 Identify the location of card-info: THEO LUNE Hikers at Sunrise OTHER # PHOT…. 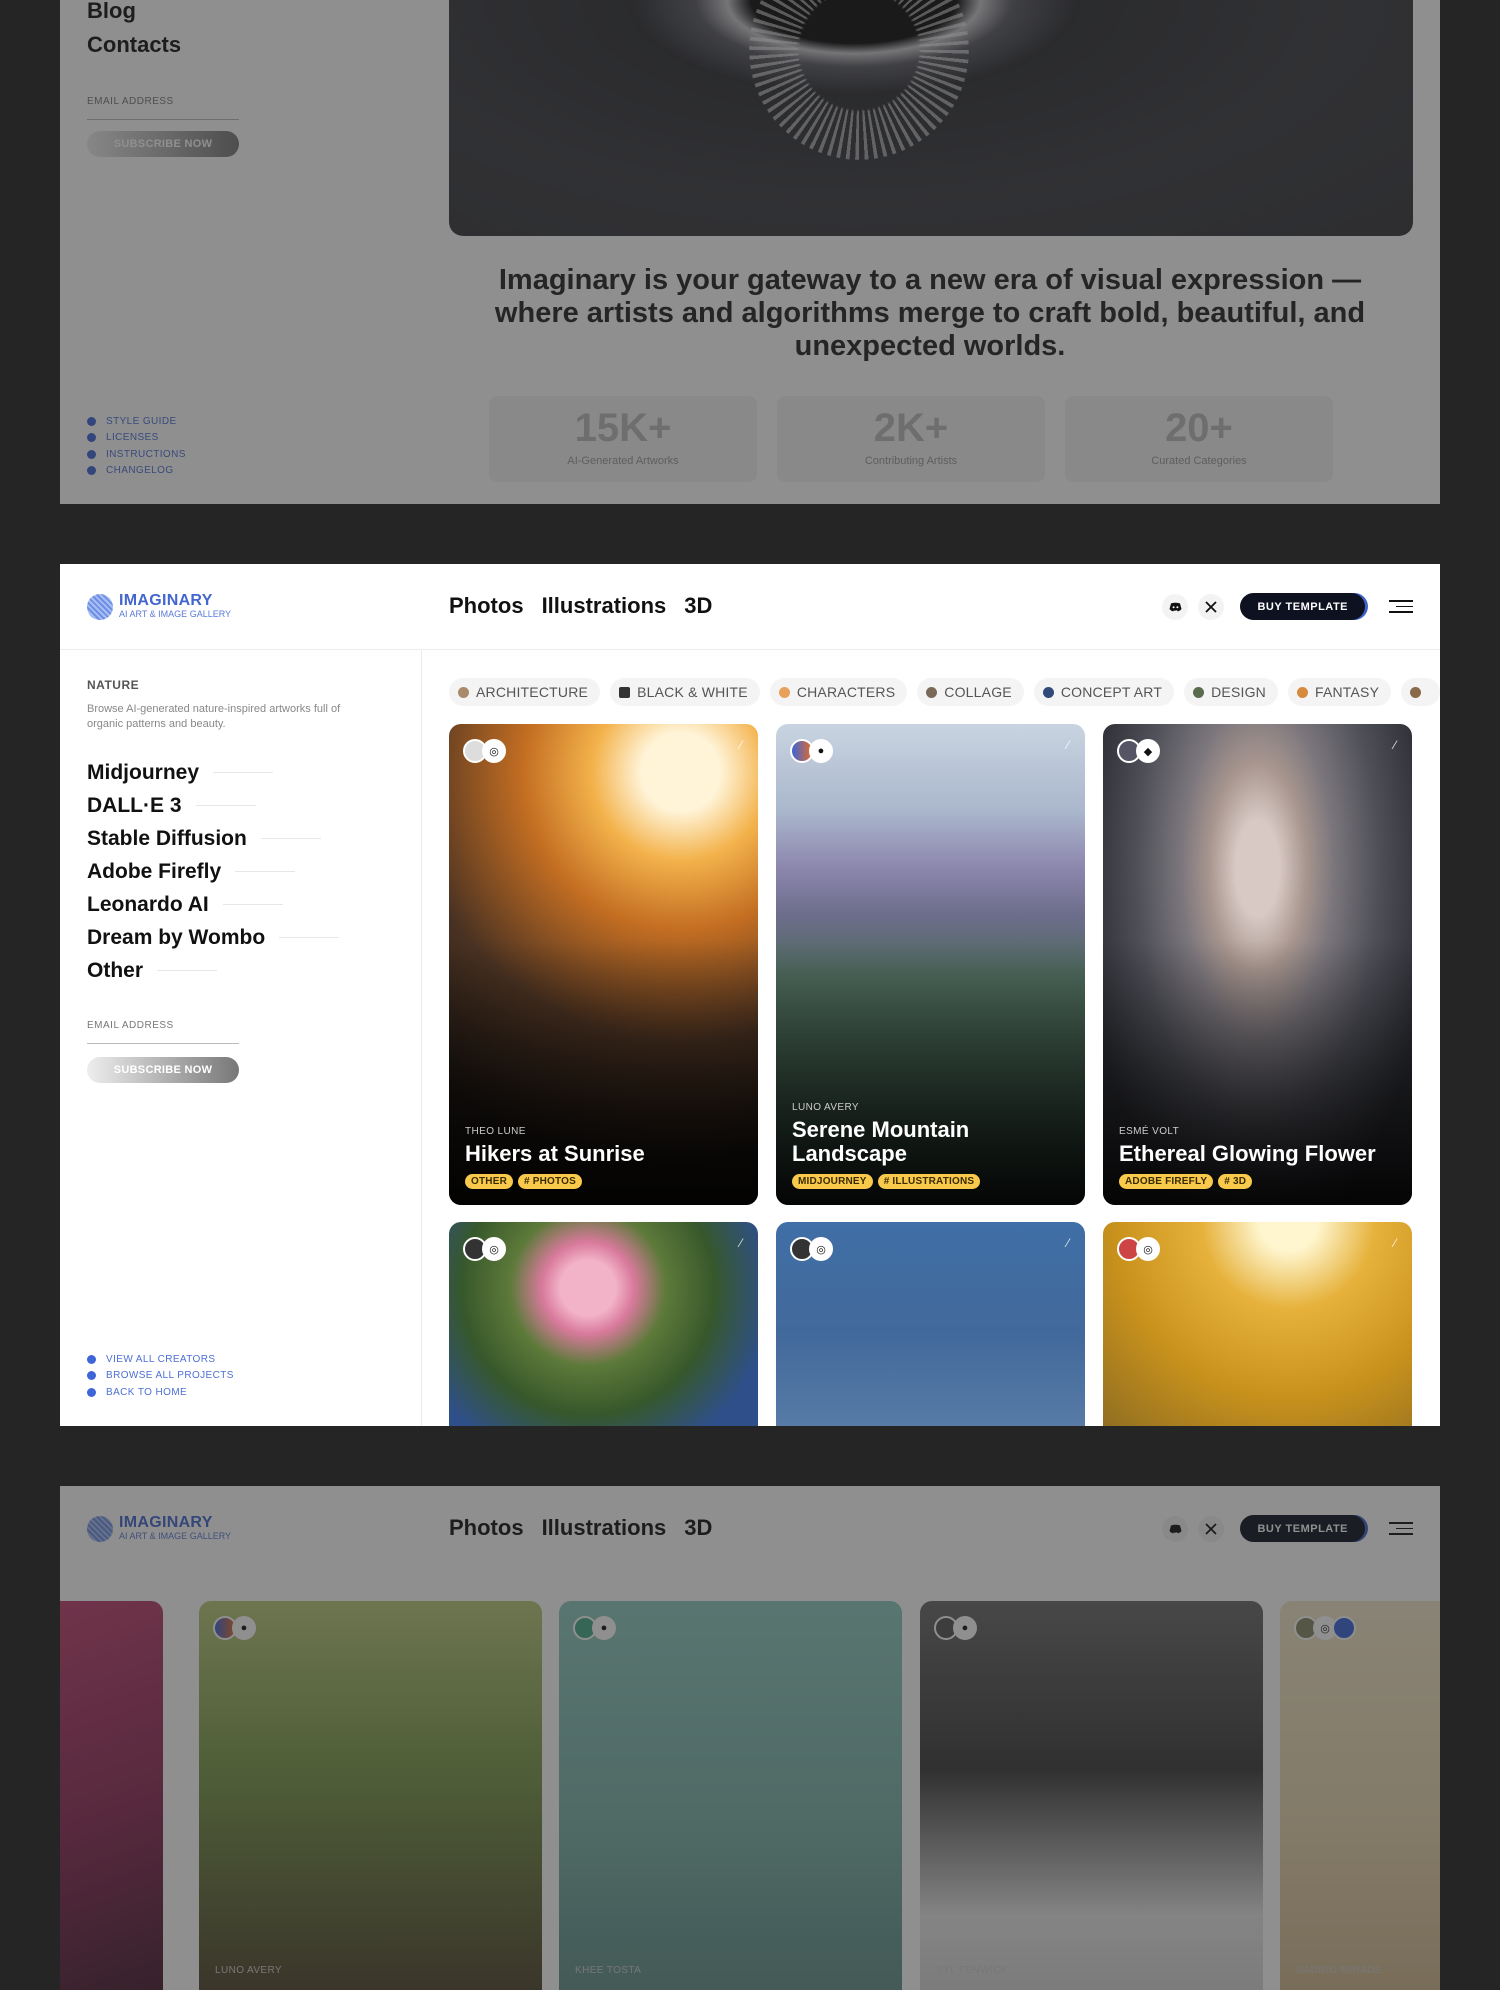
(604, 1157).